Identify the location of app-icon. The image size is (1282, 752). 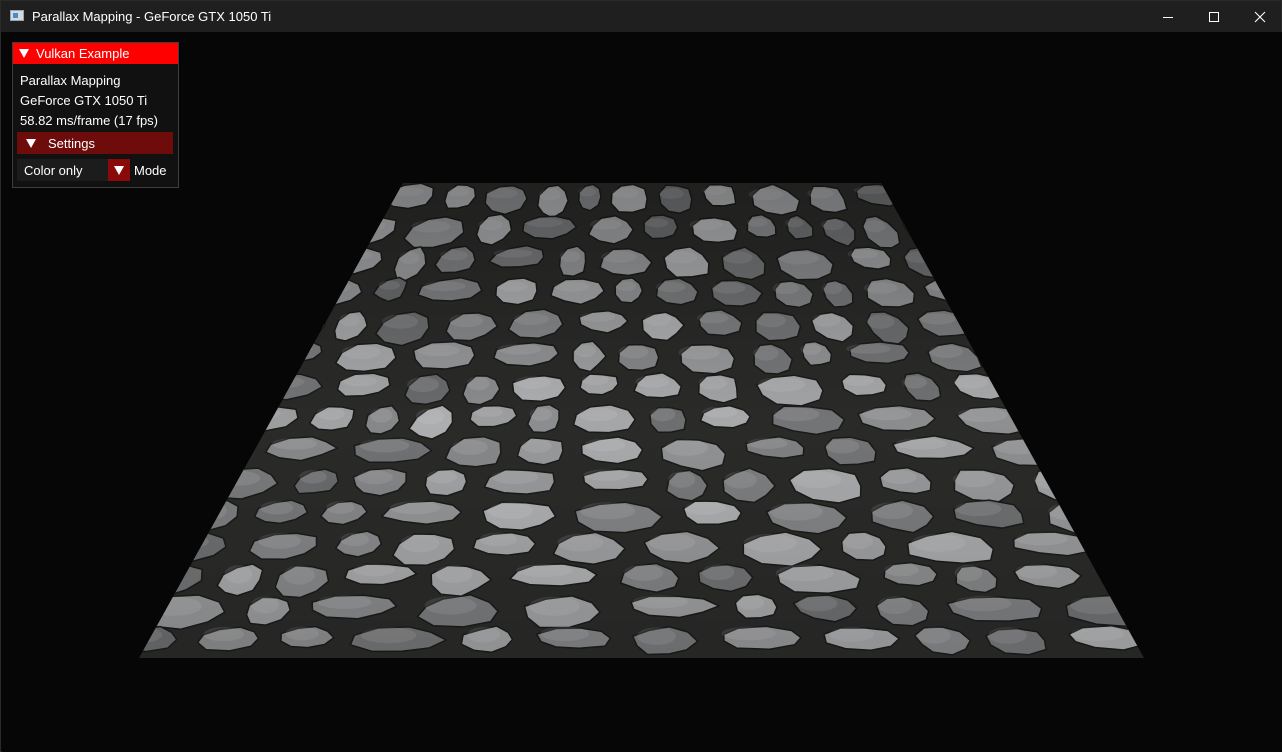
(17, 15).